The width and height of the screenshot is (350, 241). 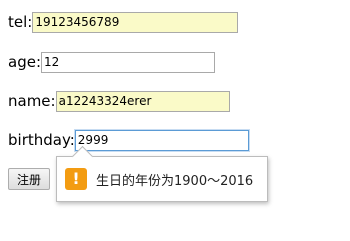 What do you see at coordinates (32, 101) in the screenshot?
I see `name-label: name:` at bounding box center [32, 101].